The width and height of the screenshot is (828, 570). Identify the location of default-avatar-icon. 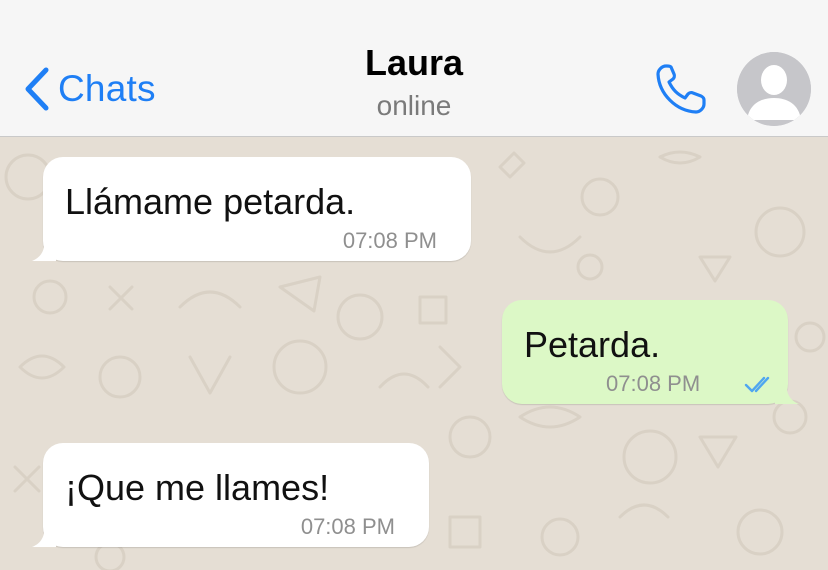
(774, 89).